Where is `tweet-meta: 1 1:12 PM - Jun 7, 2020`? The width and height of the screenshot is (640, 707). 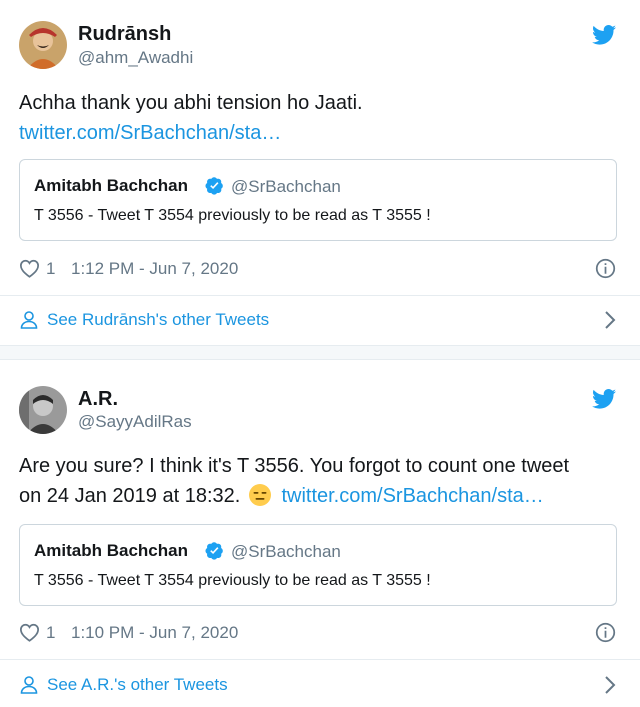 tweet-meta: 1 1:12 PM - Jun 7, 2020 is located at coordinates (318, 269).